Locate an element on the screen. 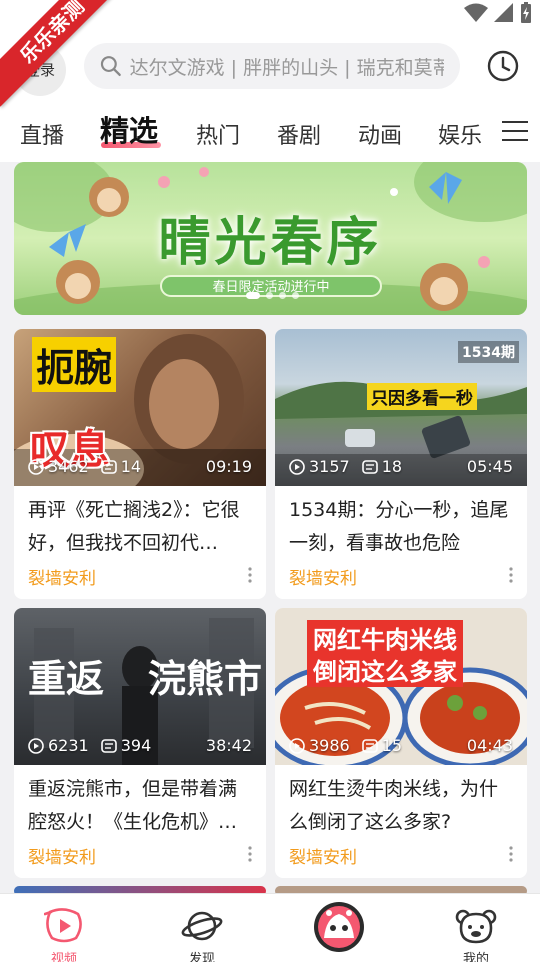 Image resolution: width=540 pixels, height=962 pixels. status-icons is located at coordinates (498, 13).